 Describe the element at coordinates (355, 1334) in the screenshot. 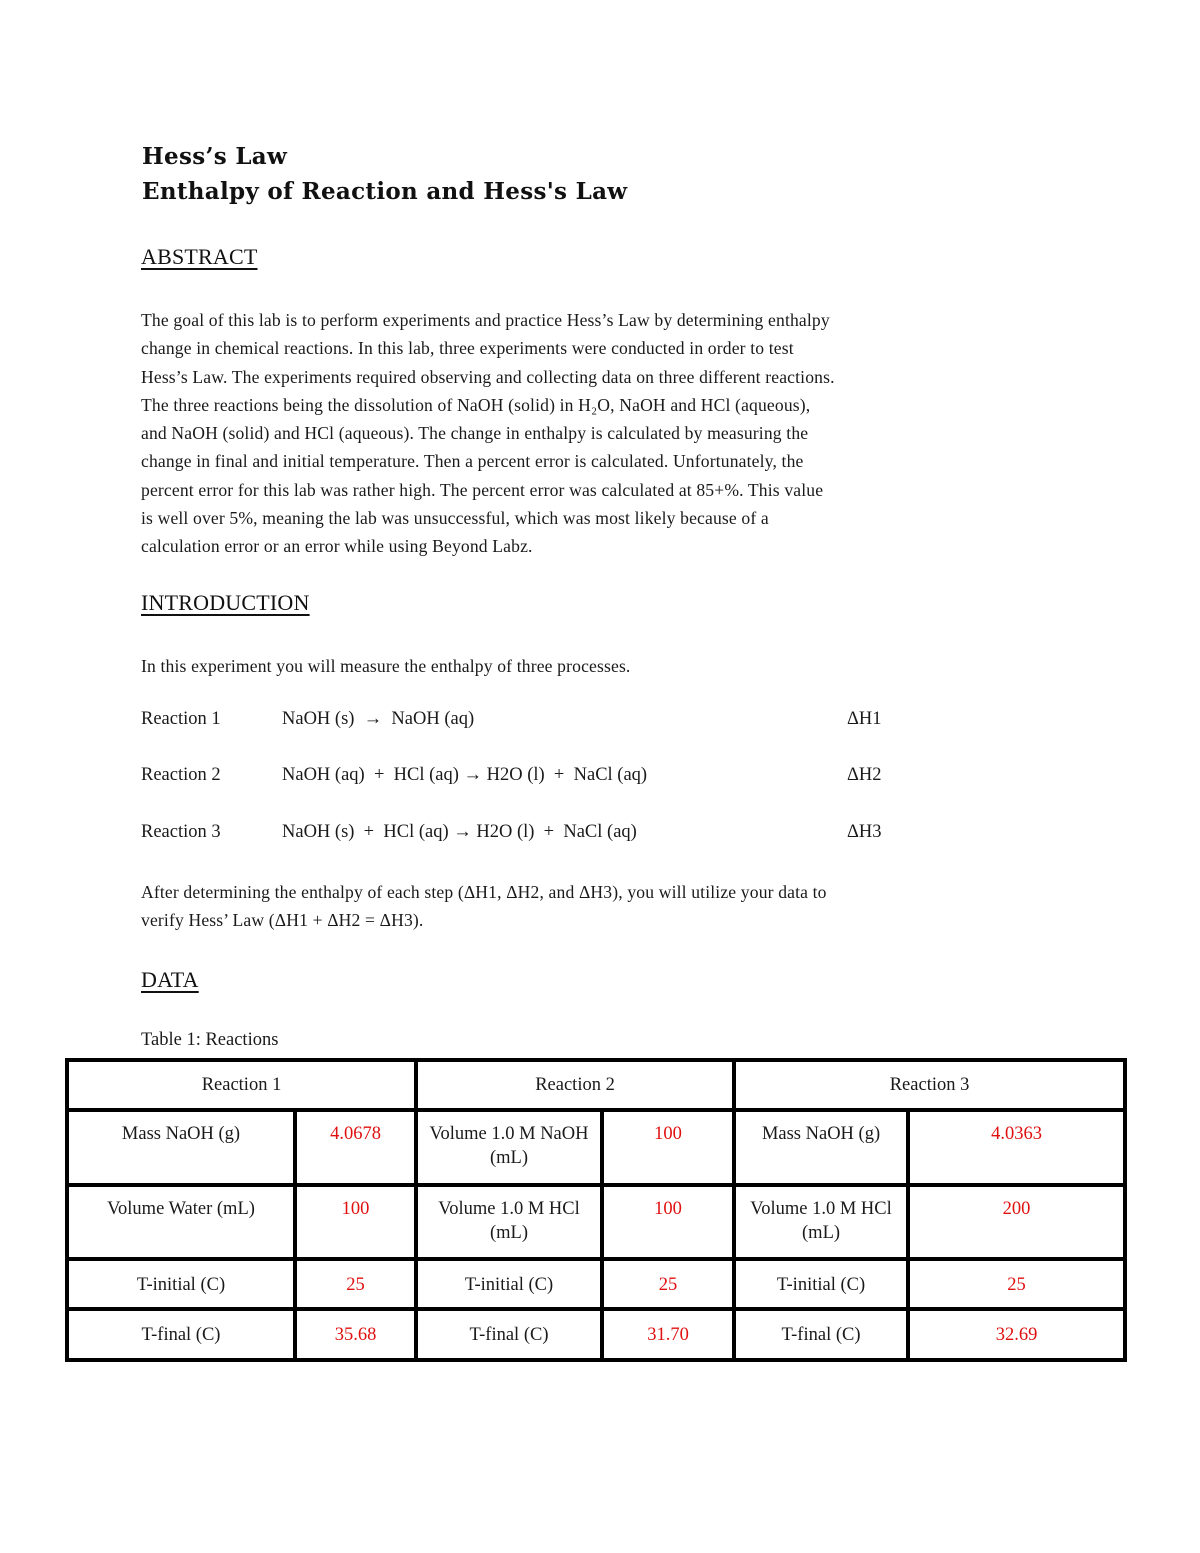

I see `measurement-value: 35.68` at that location.